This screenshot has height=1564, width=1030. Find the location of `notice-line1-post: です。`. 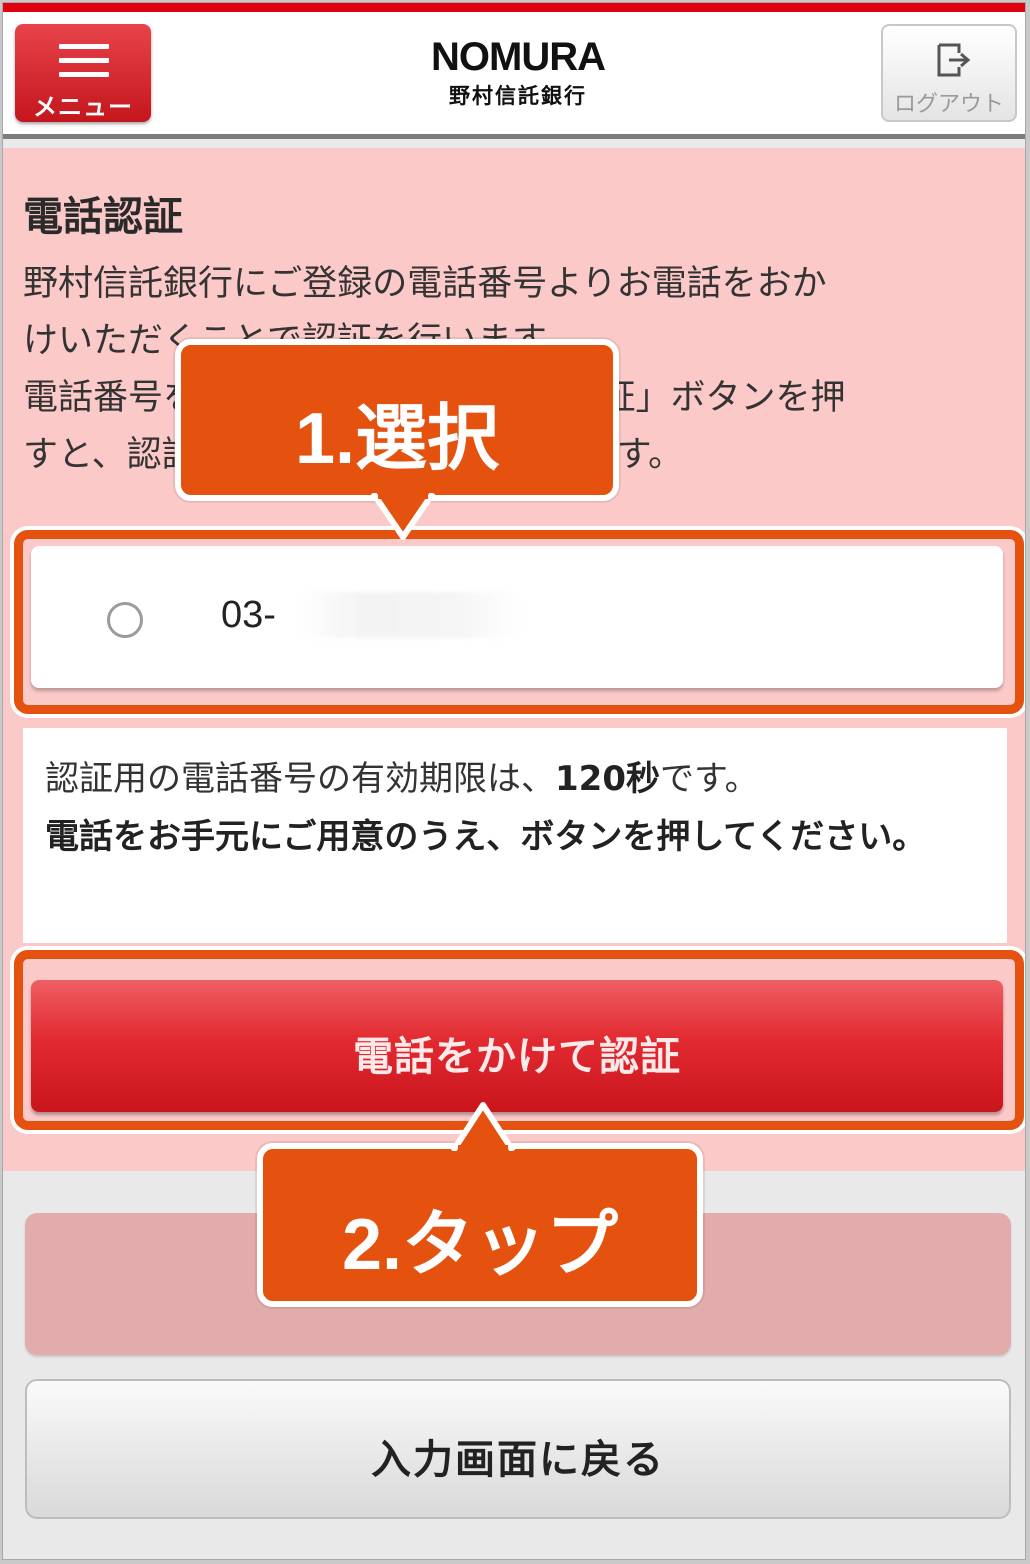

notice-line1-post: です。 is located at coordinates (709, 779).